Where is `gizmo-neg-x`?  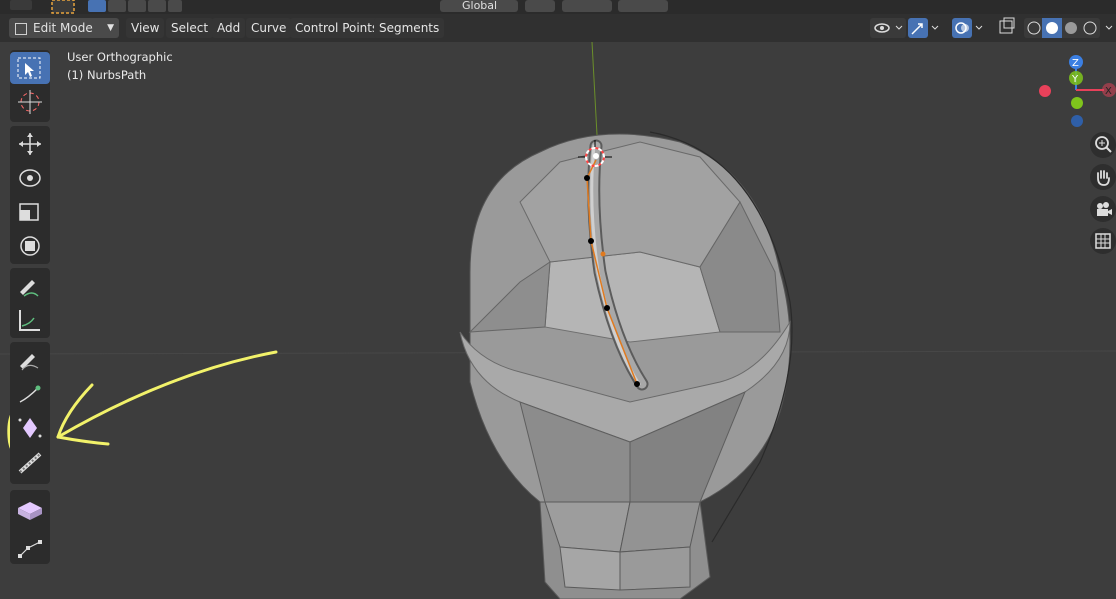 gizmo-neg-x is located at coordinates (1045, 91).